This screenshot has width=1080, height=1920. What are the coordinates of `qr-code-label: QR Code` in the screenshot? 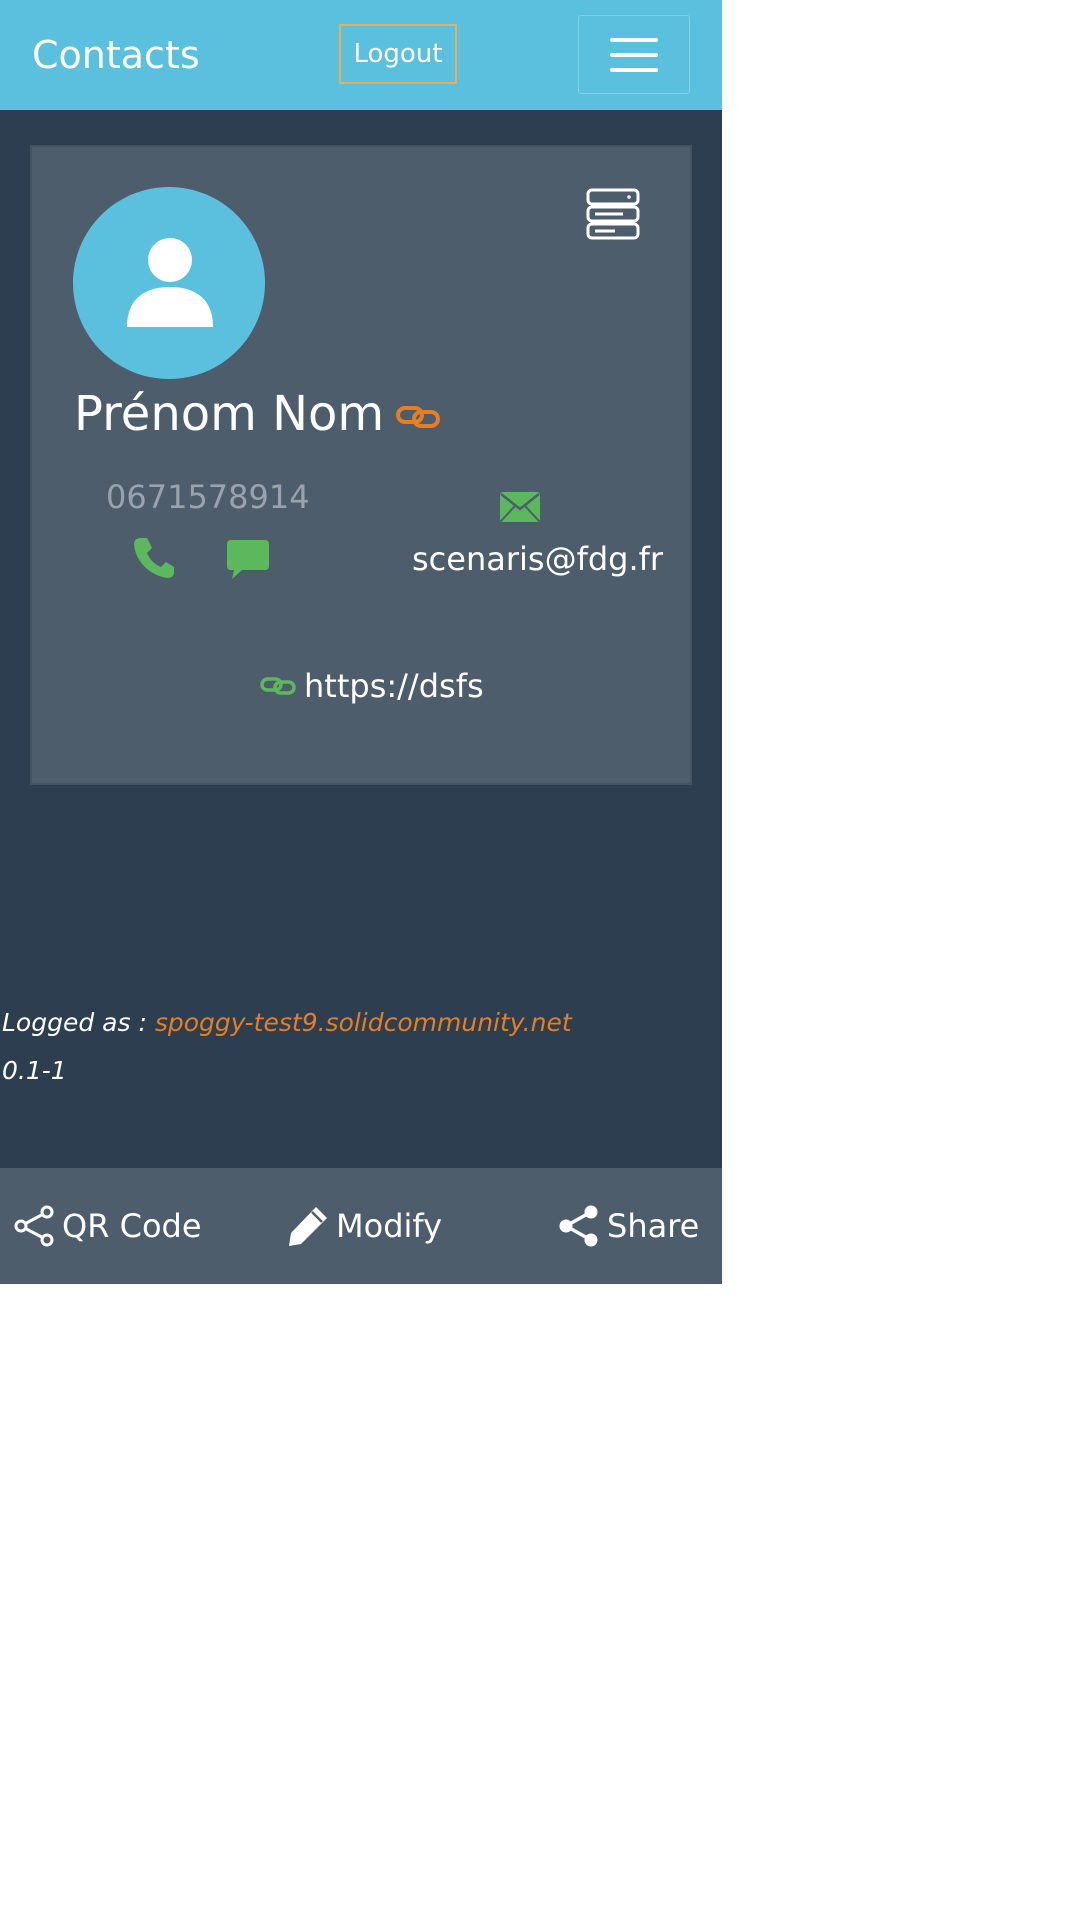 It's located at (132, 1226).